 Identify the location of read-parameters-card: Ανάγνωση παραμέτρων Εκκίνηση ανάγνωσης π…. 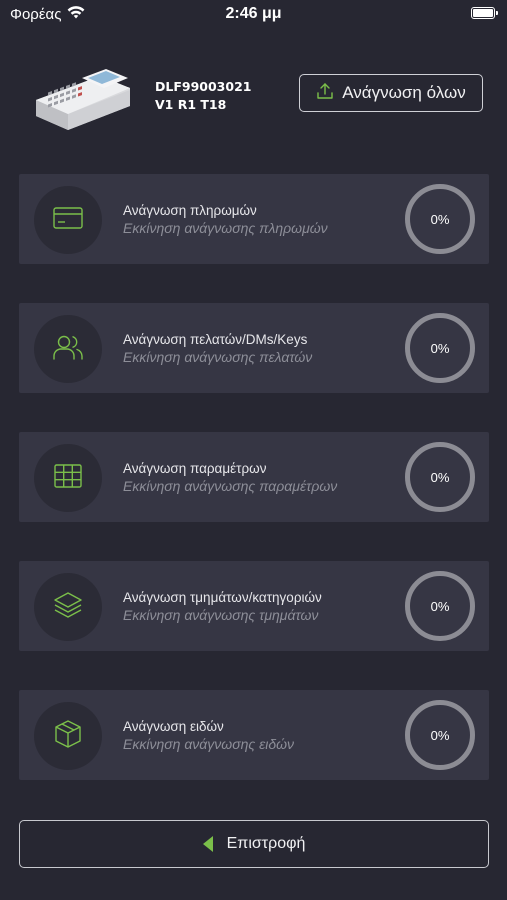
(254, 477).